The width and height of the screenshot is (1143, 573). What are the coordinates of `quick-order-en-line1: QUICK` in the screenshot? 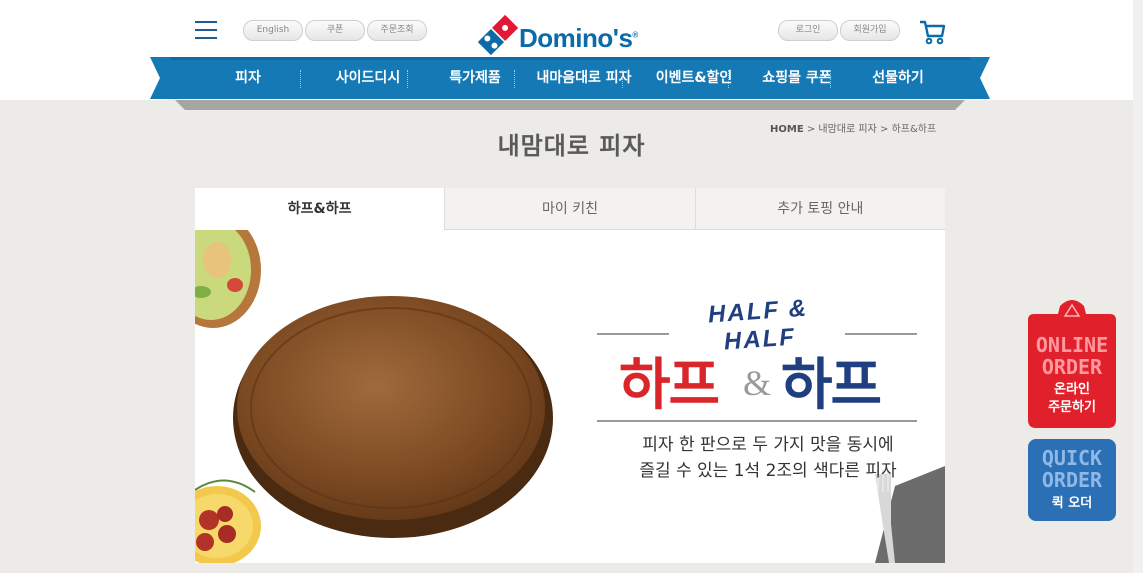 It's located at (1072, 458).